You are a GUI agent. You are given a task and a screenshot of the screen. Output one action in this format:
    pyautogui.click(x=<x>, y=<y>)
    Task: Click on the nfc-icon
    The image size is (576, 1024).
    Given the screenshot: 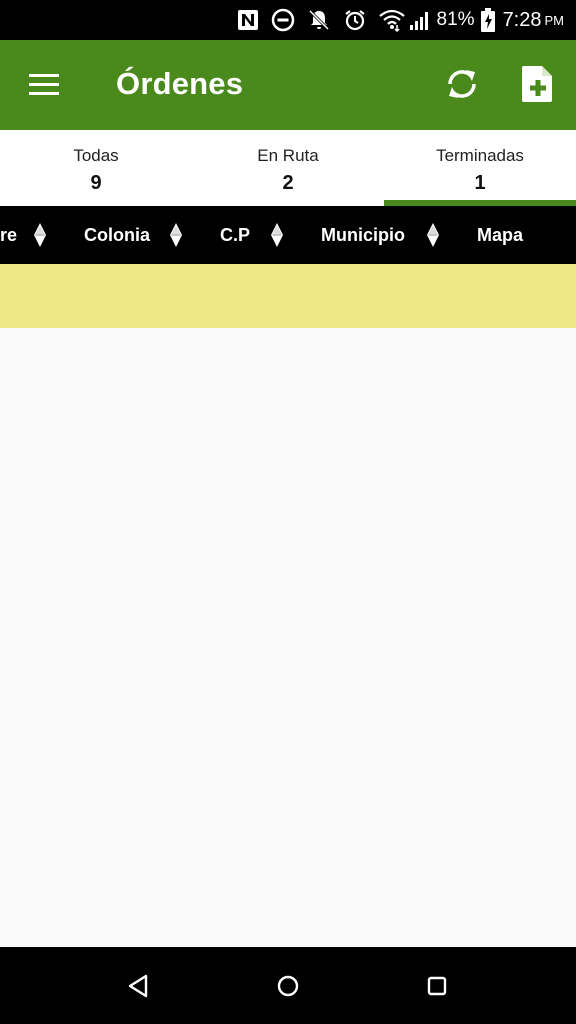 What is the action you would take?
    pyautogui.click(x=248, y=20)
    